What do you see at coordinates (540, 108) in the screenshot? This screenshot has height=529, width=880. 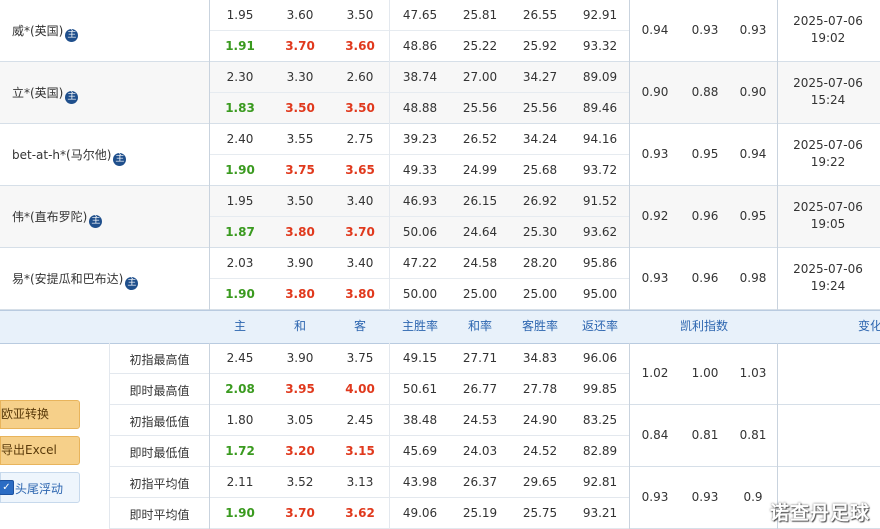 I see `live-odds-cell: 25.56` at bounding box center [540, 108].